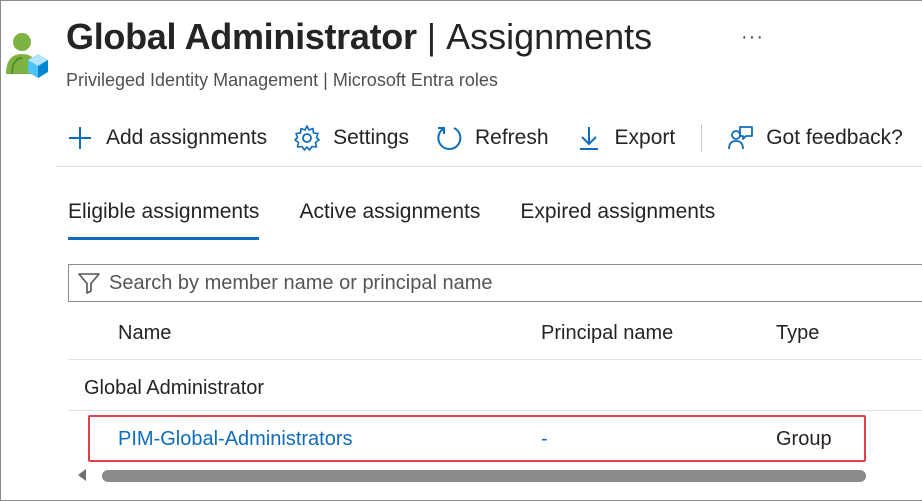 The width and height of the screenshot is (922, 501). Describe the element at coordinates (459, 283) in the screenshot. I see `search-input` at that location.